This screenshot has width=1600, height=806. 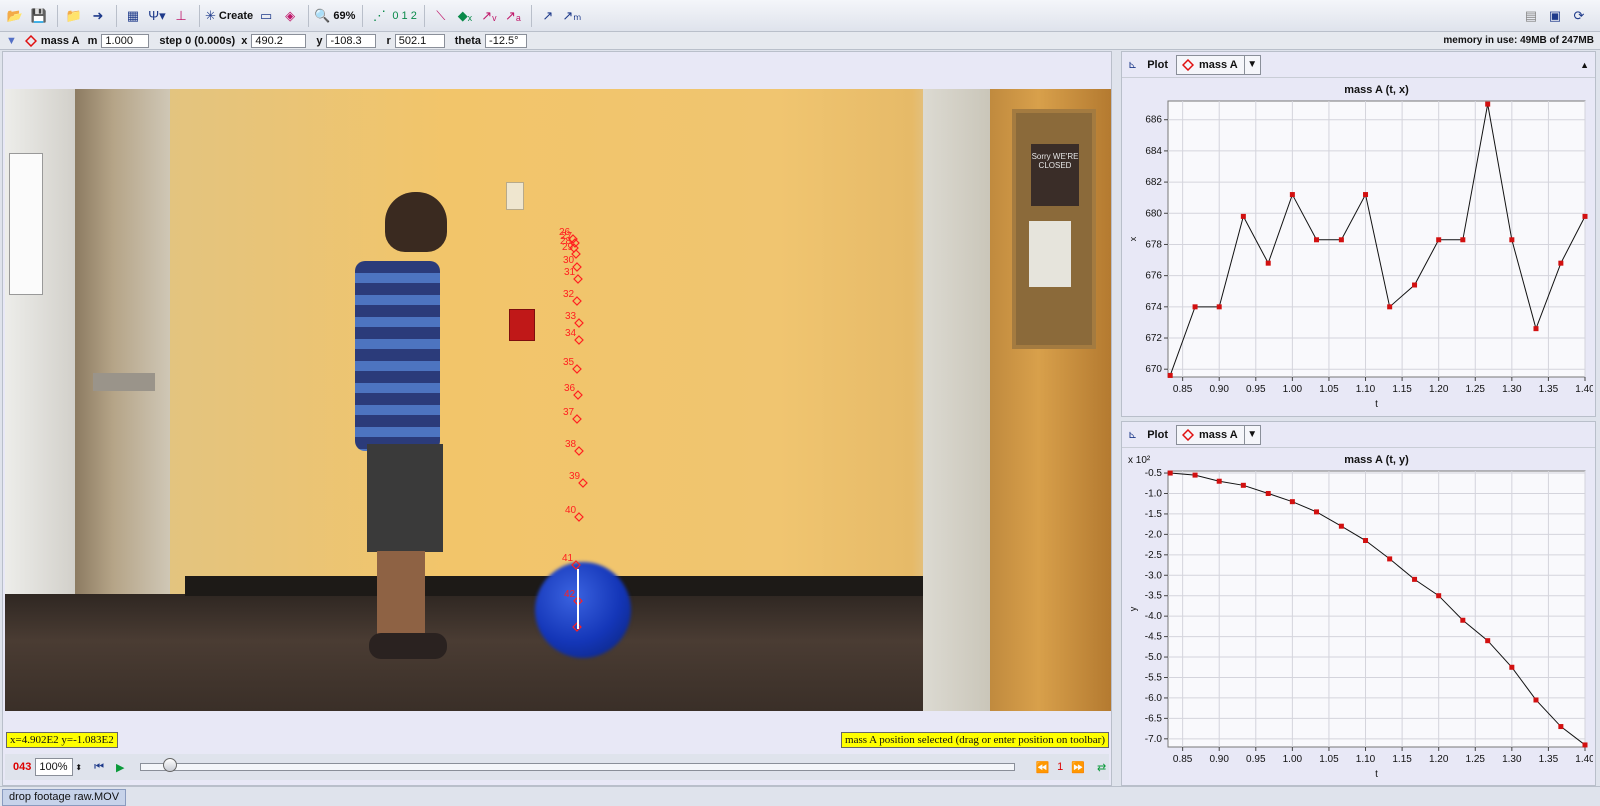 I want to click on track-marker-label: 40, so click(x=571, y=510).